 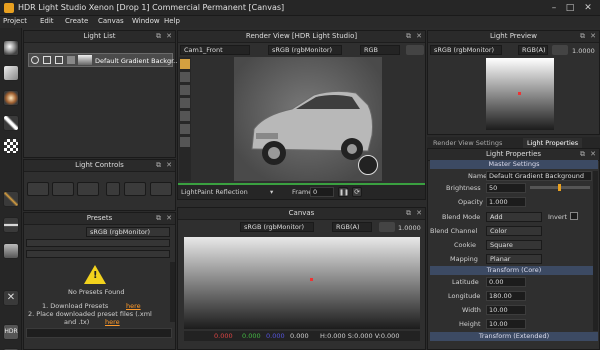 What do you see at coordinates (506, 296) in the screenshot?
I see `longitude-field: 180.00` at bounding box center [506, 296].